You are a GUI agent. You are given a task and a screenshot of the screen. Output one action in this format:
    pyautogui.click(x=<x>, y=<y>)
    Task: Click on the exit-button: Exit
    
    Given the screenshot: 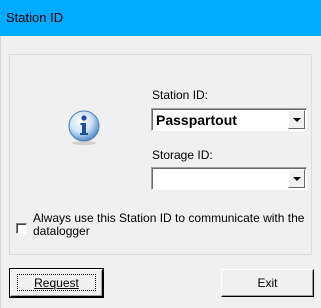 What is the action you would take?
    pyautogui.click(x=267, y=283)
    